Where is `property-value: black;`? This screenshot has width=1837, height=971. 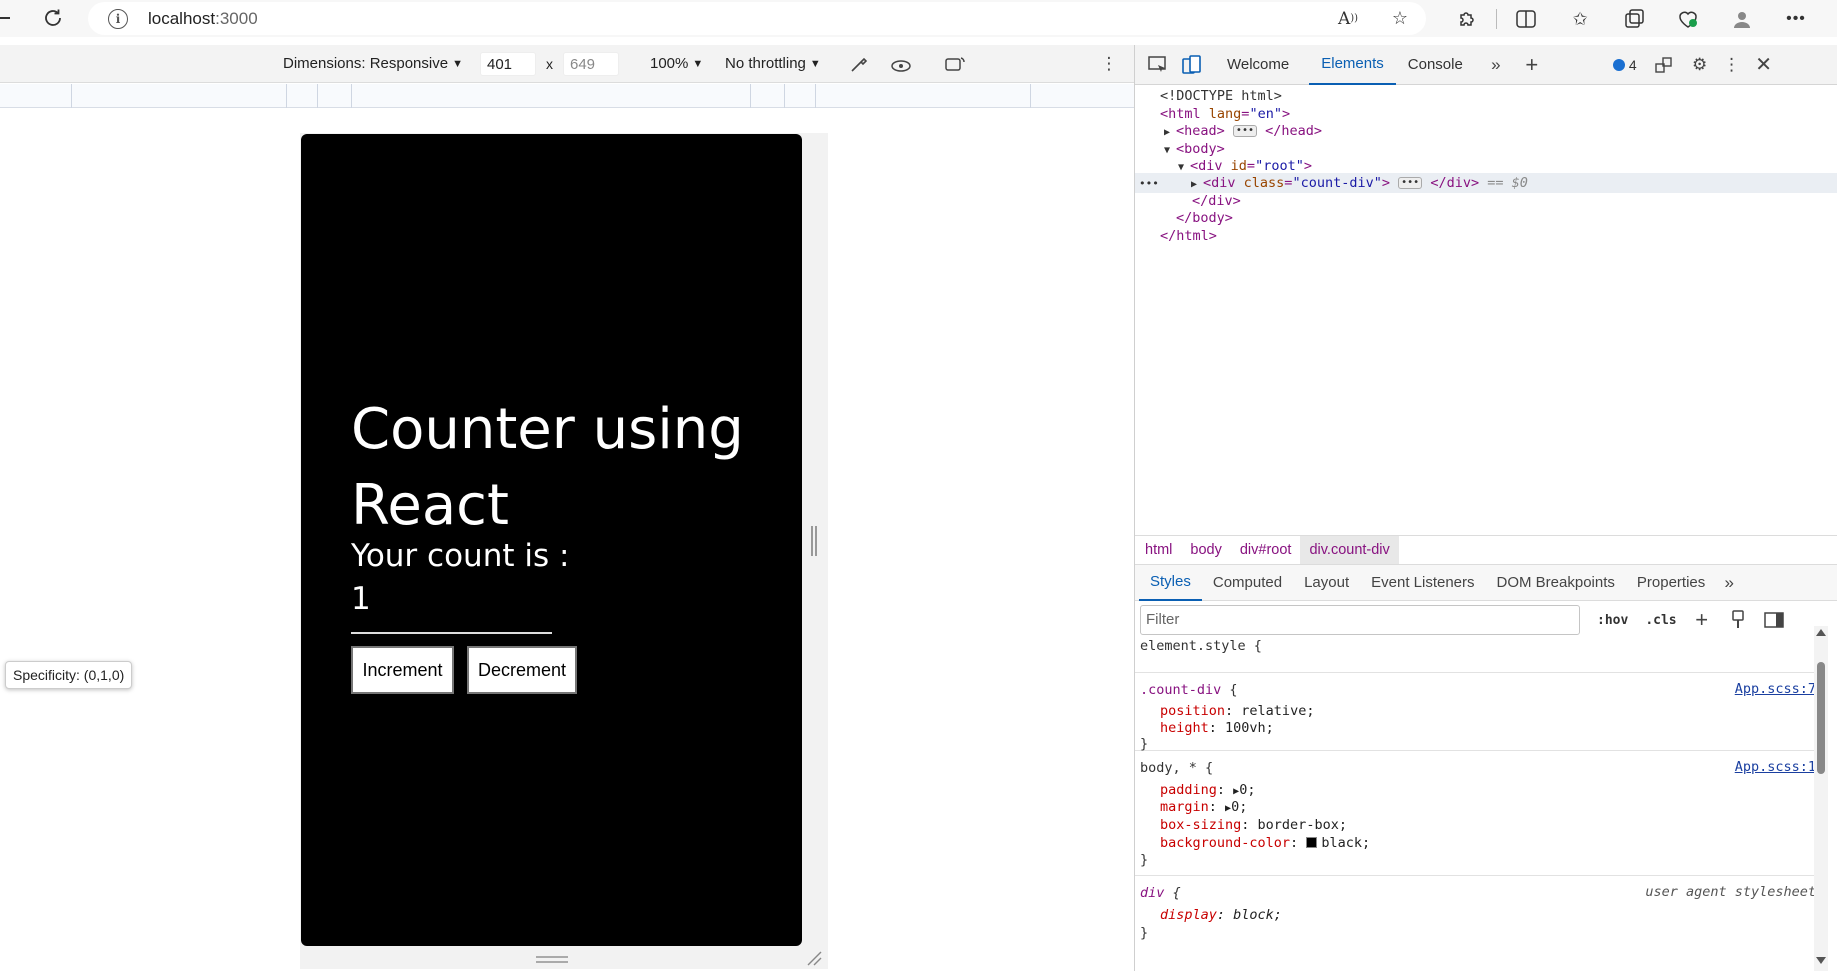 property-value: black; is located at coordinates (1346, 843).